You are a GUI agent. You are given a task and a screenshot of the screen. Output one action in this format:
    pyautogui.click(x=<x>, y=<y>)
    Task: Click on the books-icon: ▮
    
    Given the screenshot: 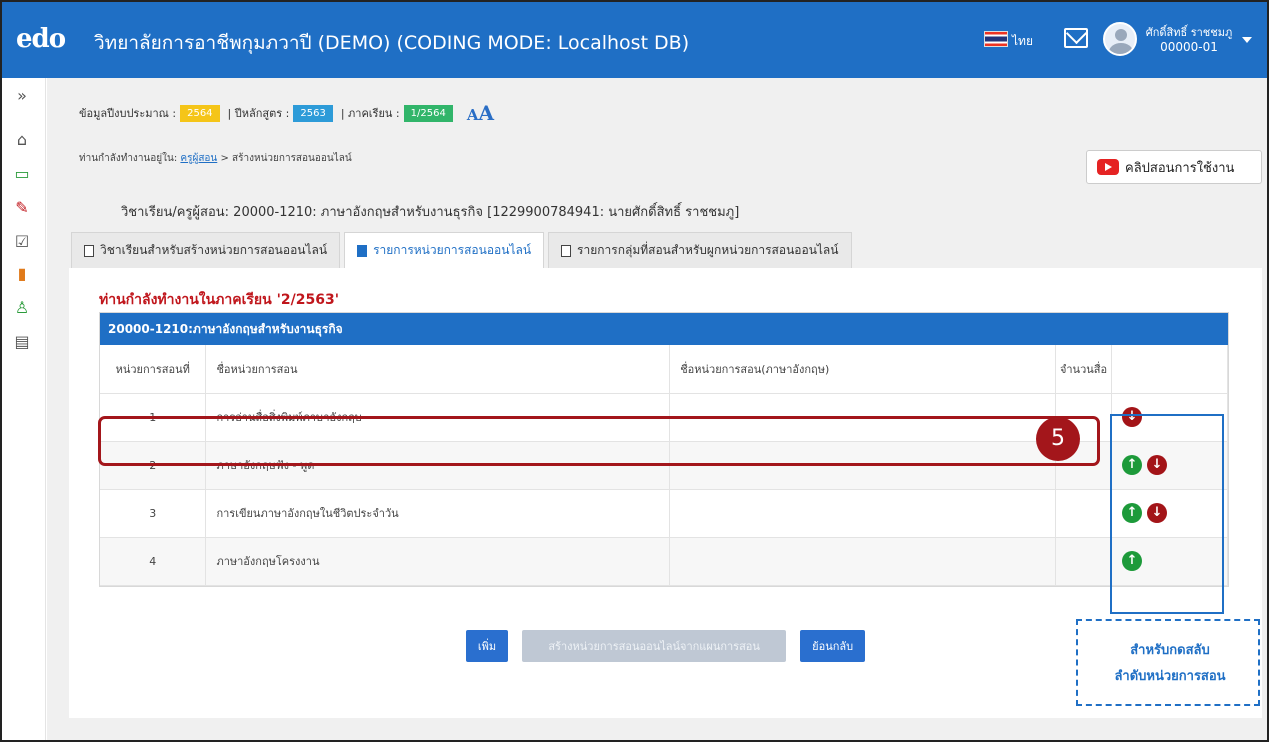 What is the action you would take?
    pyautogui.click(x=22, y=274)
    